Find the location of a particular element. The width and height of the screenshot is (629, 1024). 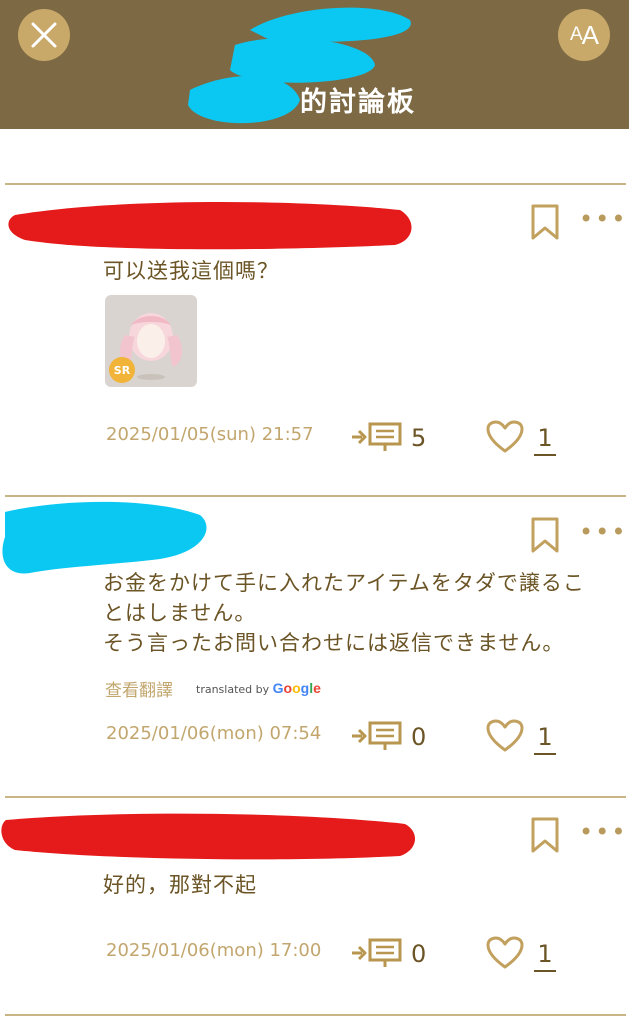

font-size-button: AA is located at coordinates (584, 35).